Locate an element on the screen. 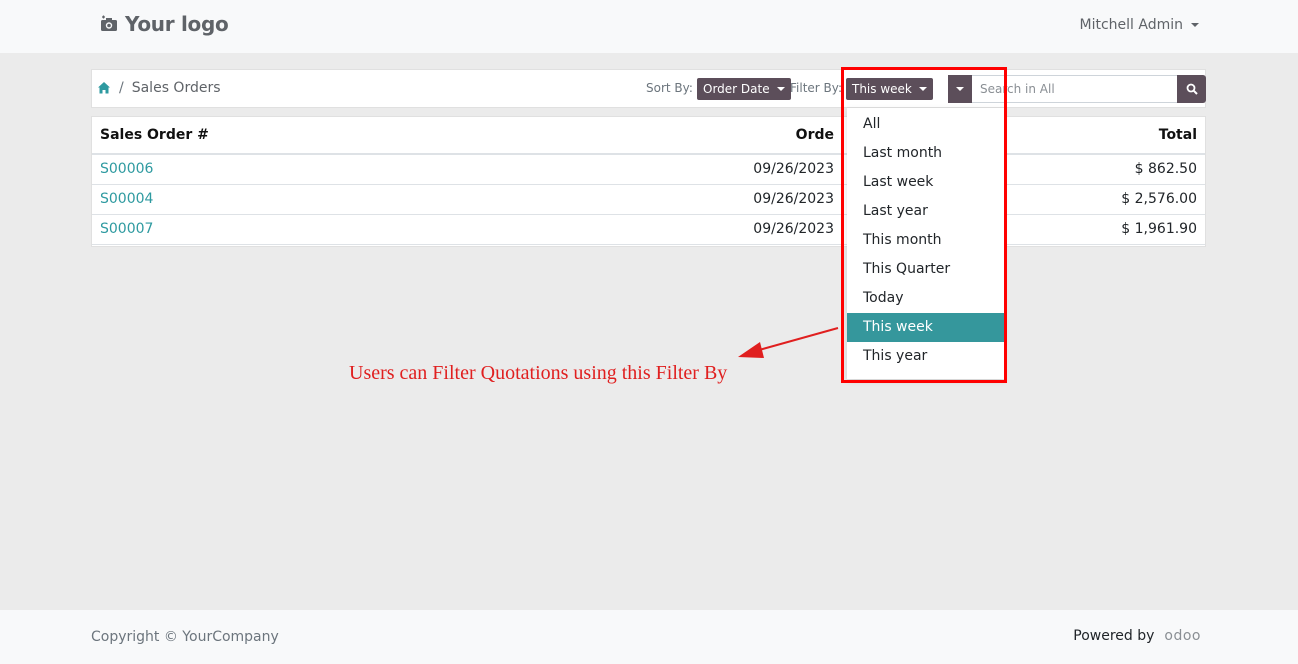 The image size is (1298, 664). search-button is located at coordinates (1191, 89).